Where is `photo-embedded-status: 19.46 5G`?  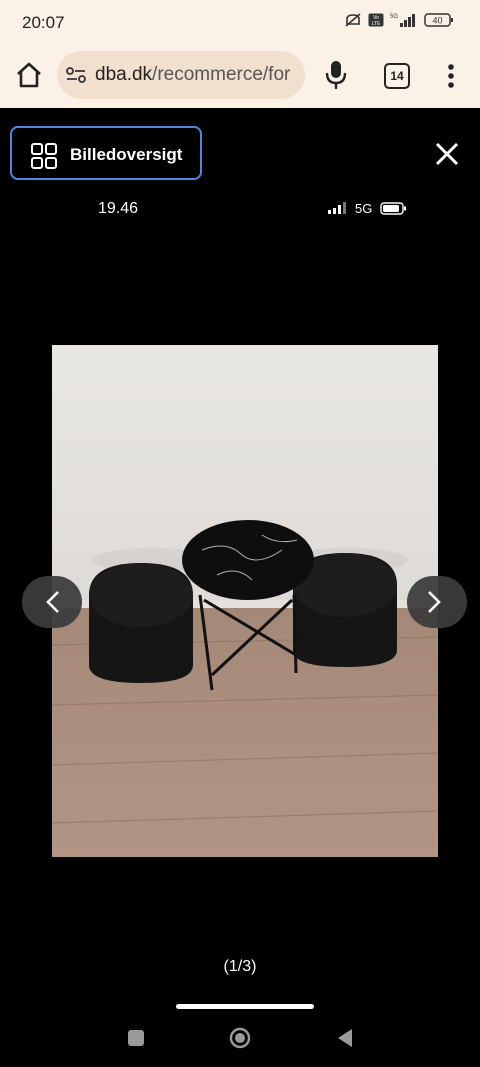
photo-embedded-status: 19.46 5G is located at coordinates (240, 210).